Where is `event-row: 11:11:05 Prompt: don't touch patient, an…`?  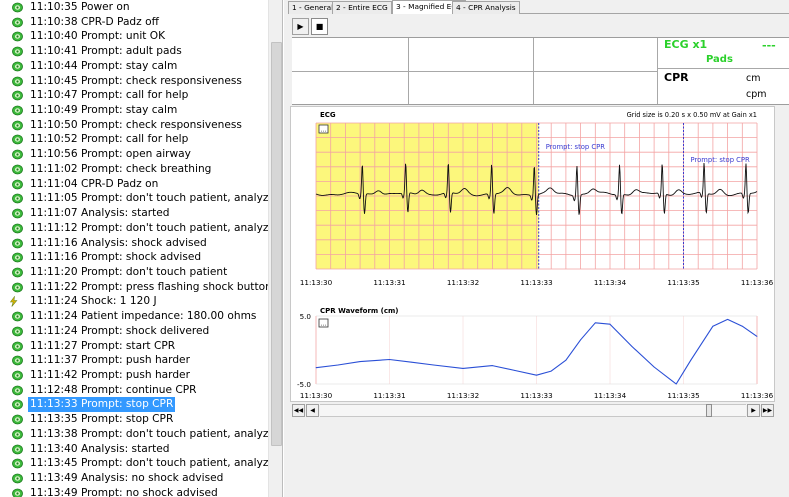
event-row: 11:11:05 Prompt: don't touch patient, an… is located at coordinates (141, 198).